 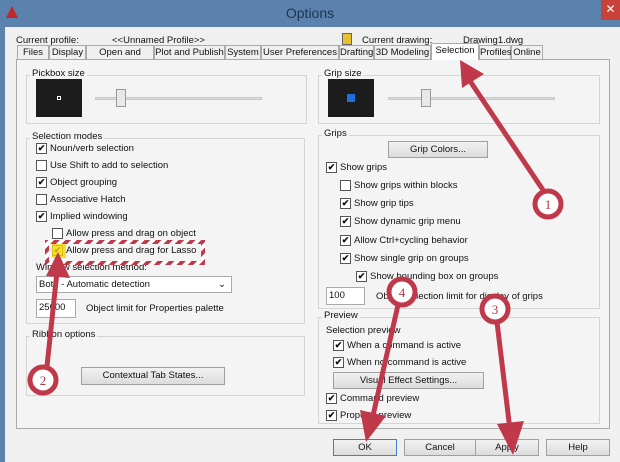 I want to click on checkbox-show-grips-within-blocks: Show grips within blocks, so click(x=399, y=185).